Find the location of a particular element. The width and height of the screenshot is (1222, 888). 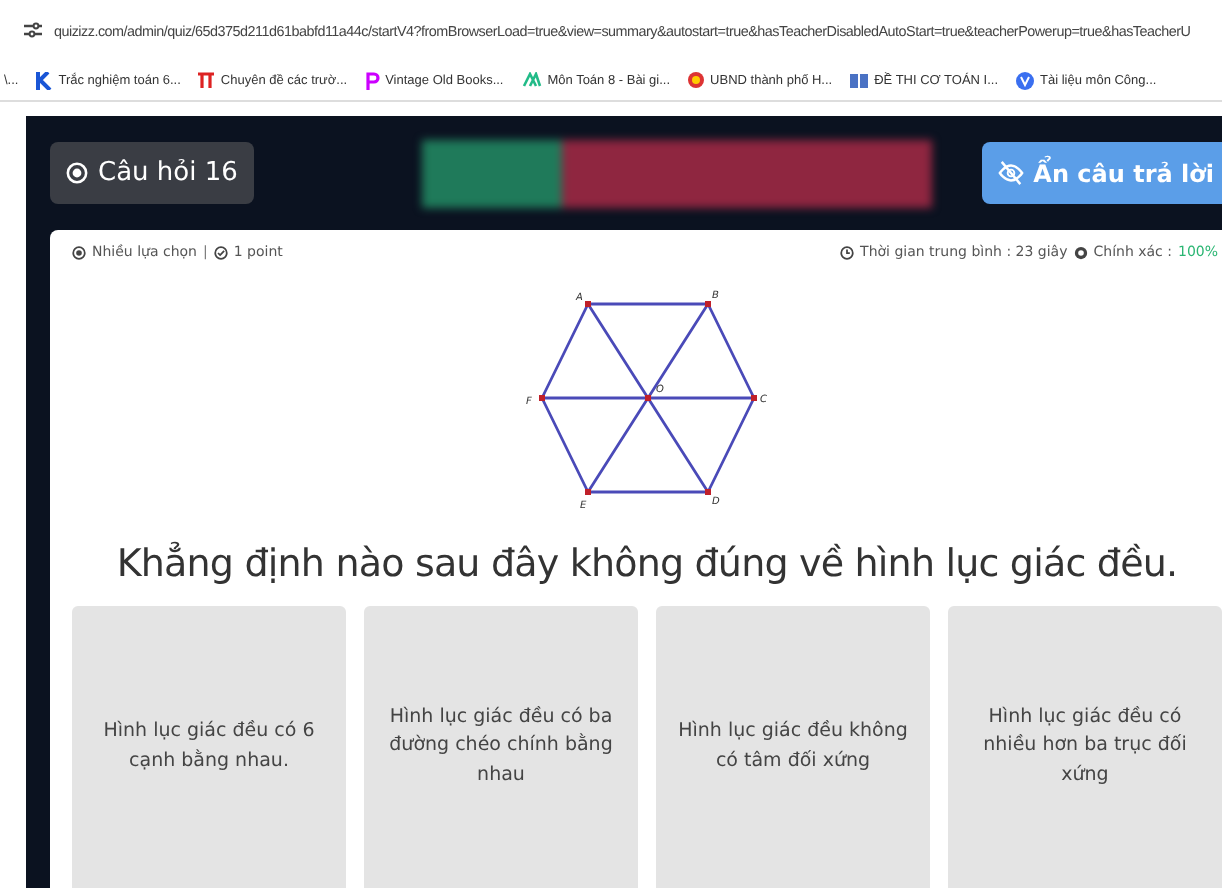

site-settings-icon is located at coordinates (33, 30).